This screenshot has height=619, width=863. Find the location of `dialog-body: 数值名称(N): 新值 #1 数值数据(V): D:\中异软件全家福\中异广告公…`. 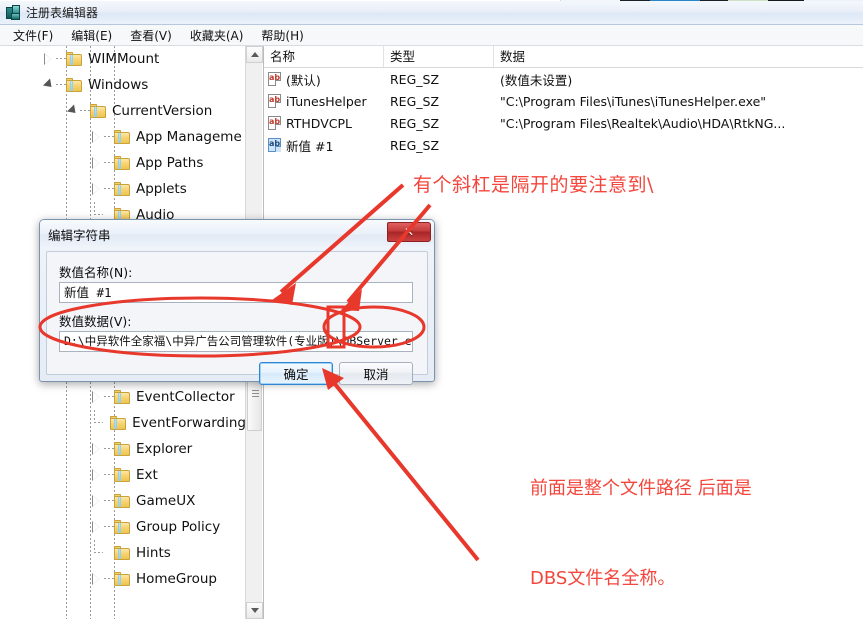

dialog-body: 数值名称(N): 新值 #1 数值数据(V): D:\中异软件全家福\中异广告公… is located at coordinates (237, 318).